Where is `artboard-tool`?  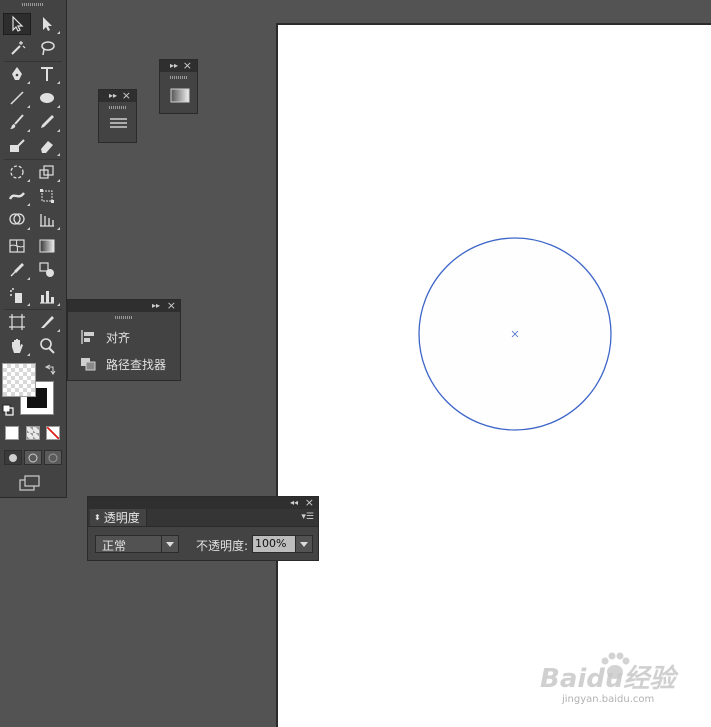 artboard-tool is located at coordinates (17, 322).